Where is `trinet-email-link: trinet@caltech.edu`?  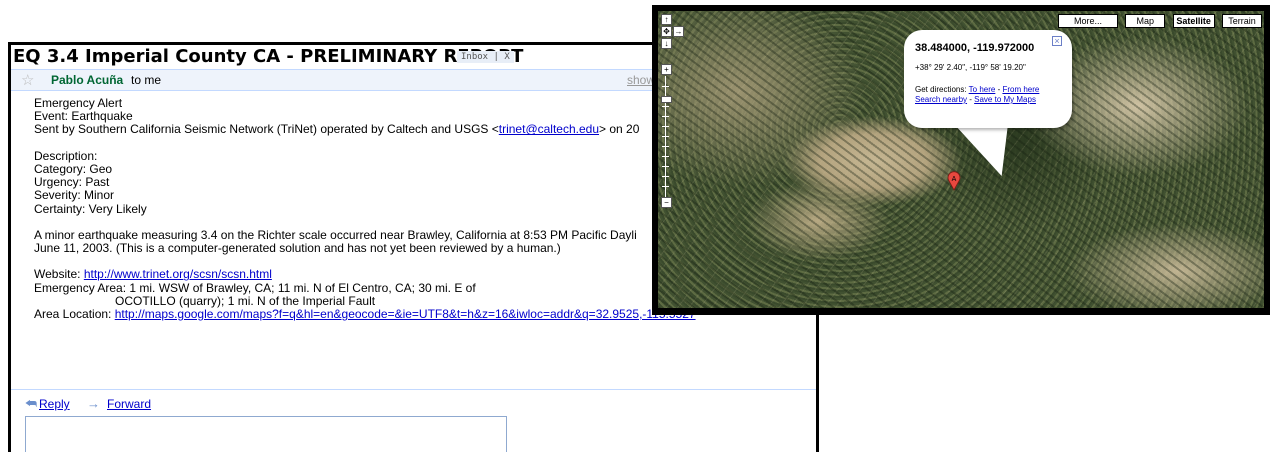
trinet-email-link: trinet@caltech.edu is located at coordinates (549, 129).